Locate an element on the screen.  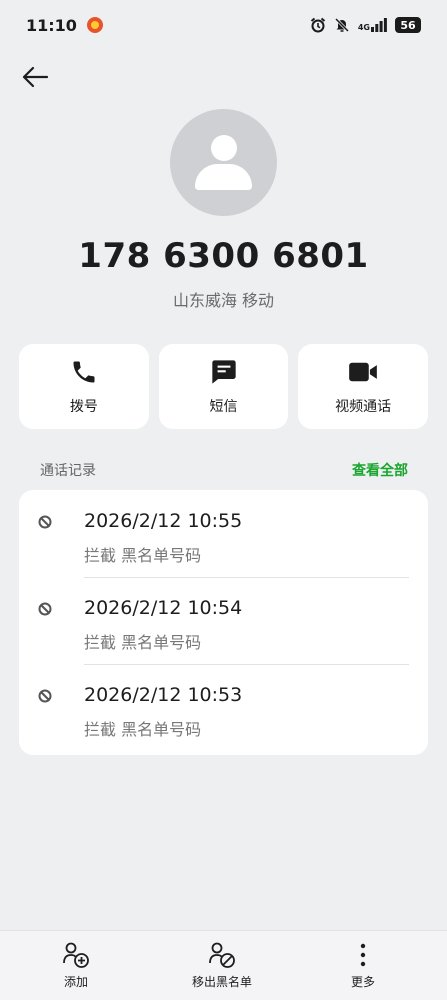
call-log-title: 通话记录 is located at coordinates (68, 471).